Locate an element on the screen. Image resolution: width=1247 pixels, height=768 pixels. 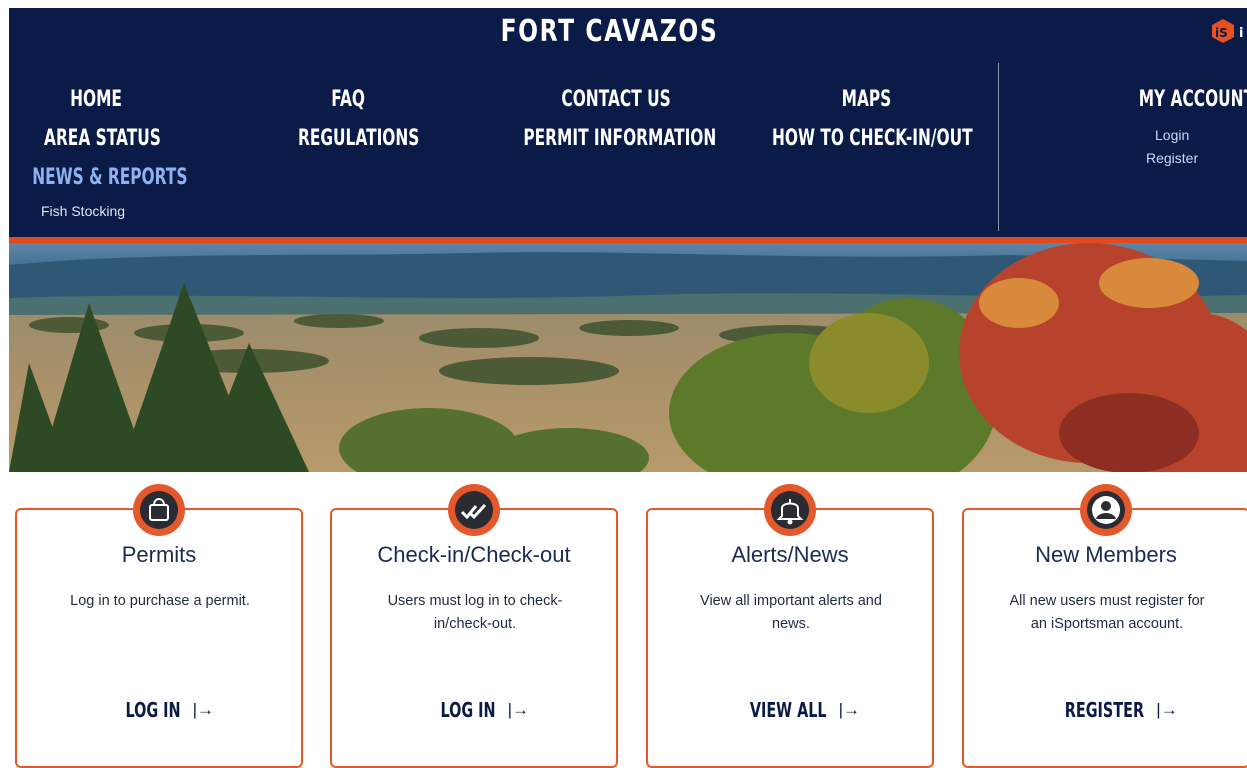
card-title: Check-in/Check-out is located at coordinates (474, 554).